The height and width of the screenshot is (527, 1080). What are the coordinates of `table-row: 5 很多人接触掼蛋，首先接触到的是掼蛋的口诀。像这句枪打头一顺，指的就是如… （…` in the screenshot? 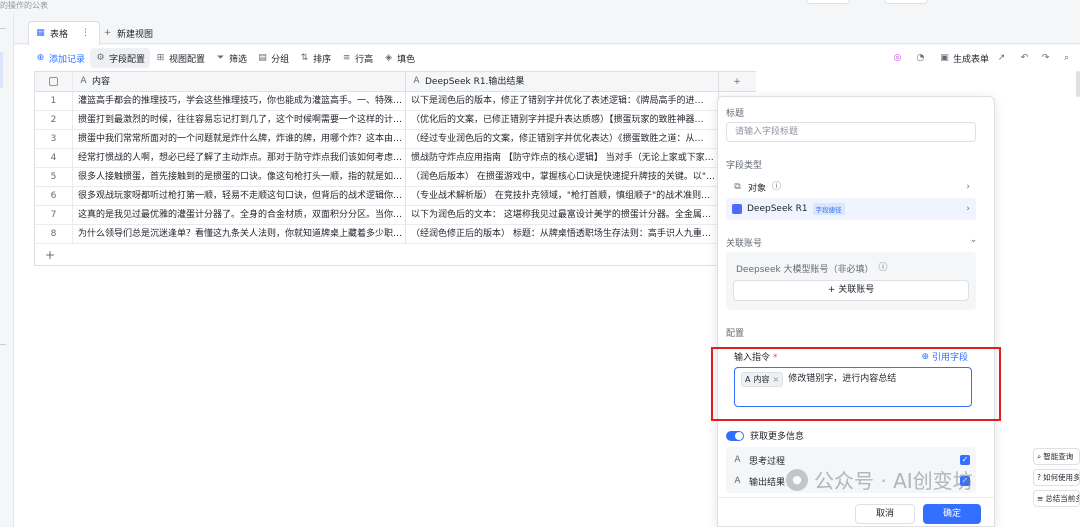 It's located at (395, 177).